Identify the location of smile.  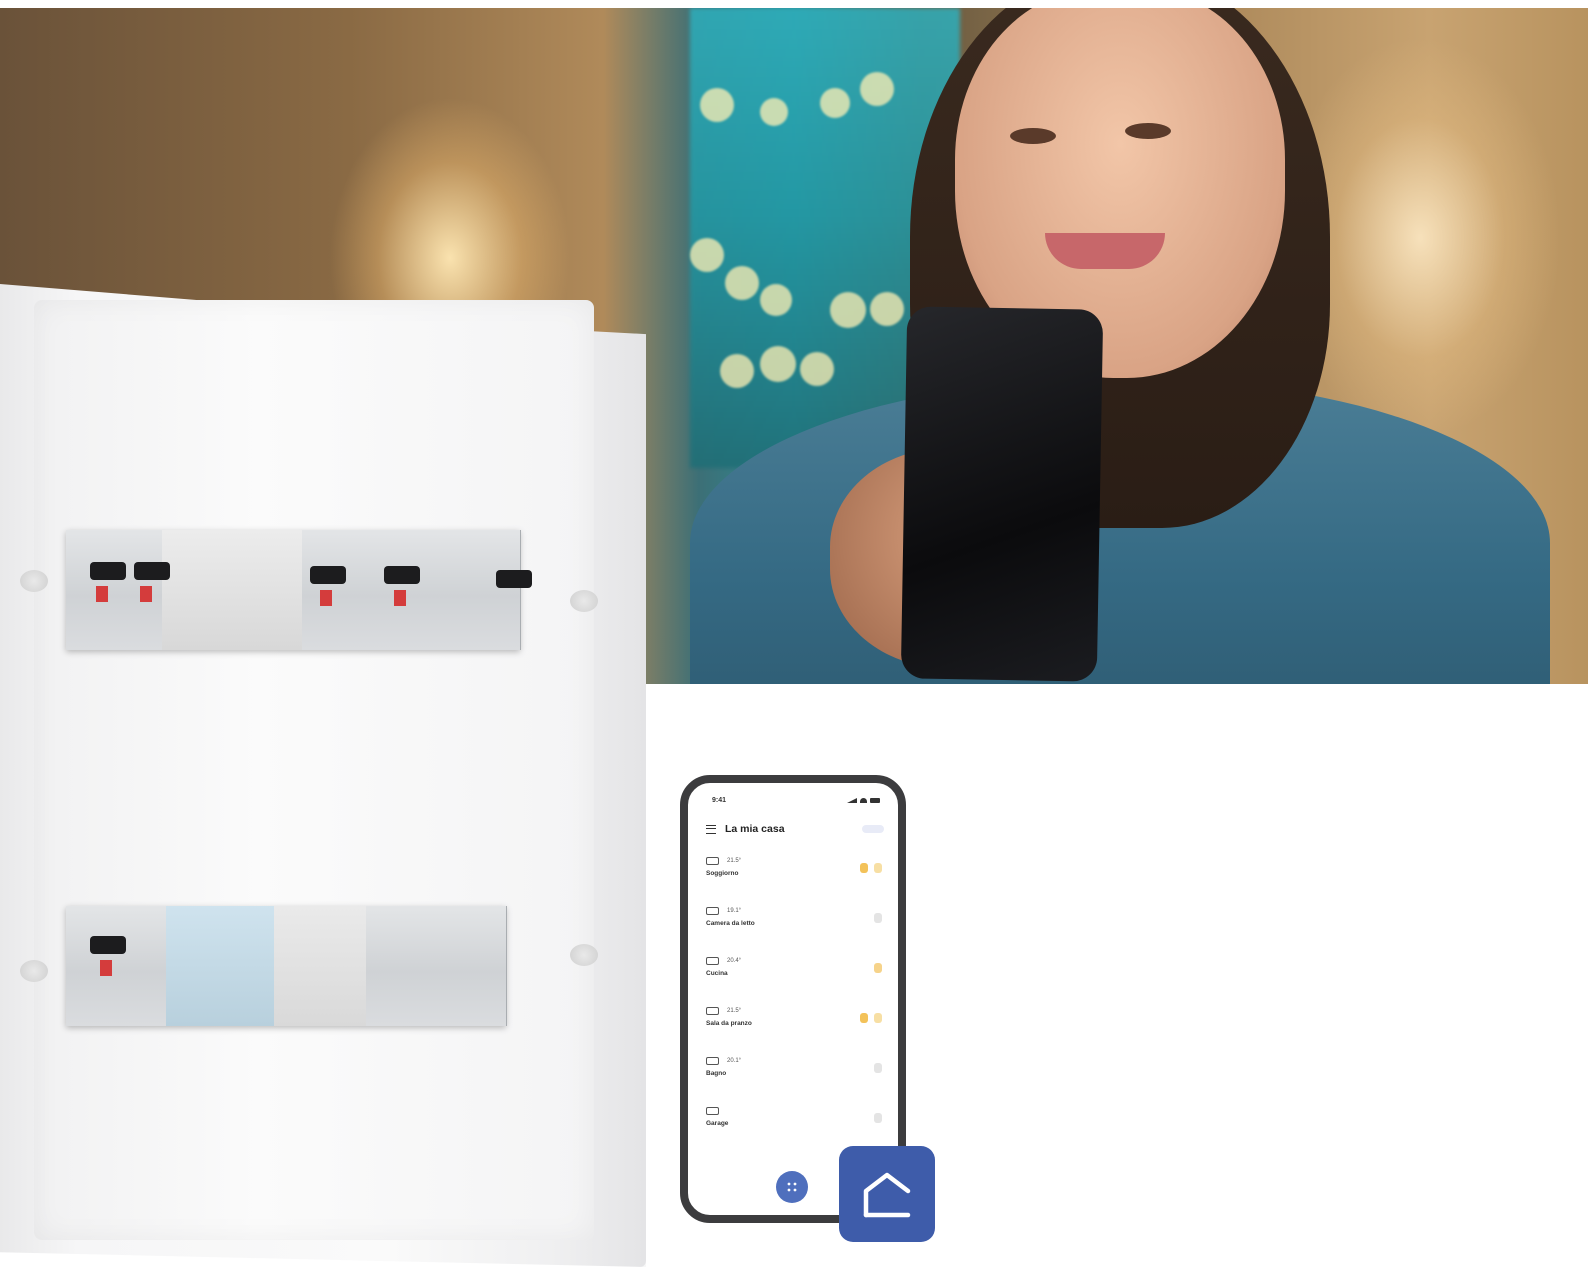
(1105, 251).